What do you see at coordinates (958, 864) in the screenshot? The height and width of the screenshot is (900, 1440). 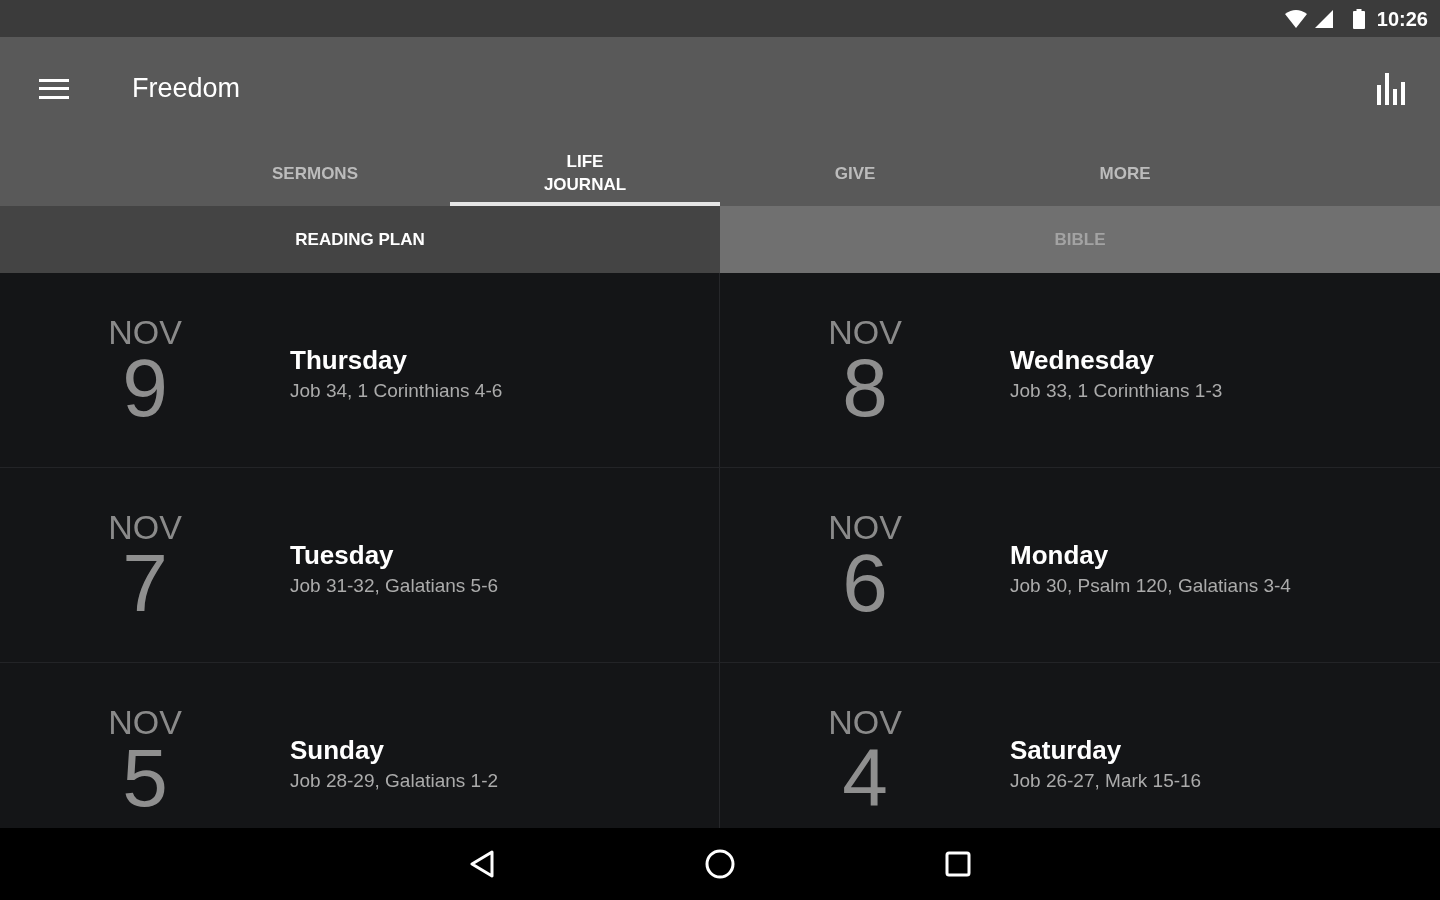 I see `recents-icon` at bounding box center [958, 864].